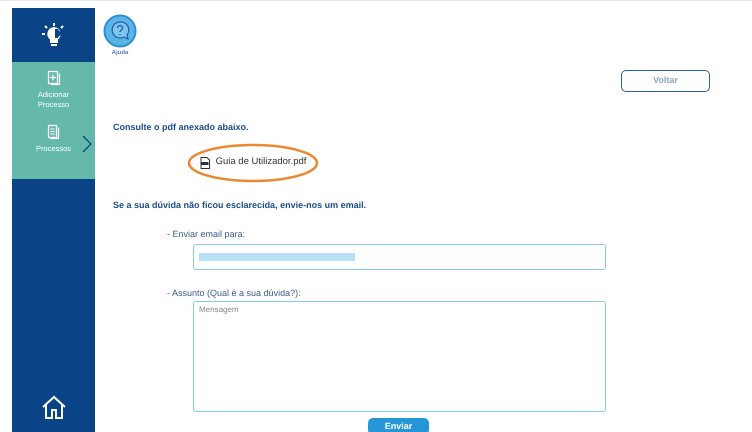 This screenshot has width=752, height=432. What do you see at coordinates (399, 257) in the screenshot?
I see `email-field` at bounding box center [399, 257].